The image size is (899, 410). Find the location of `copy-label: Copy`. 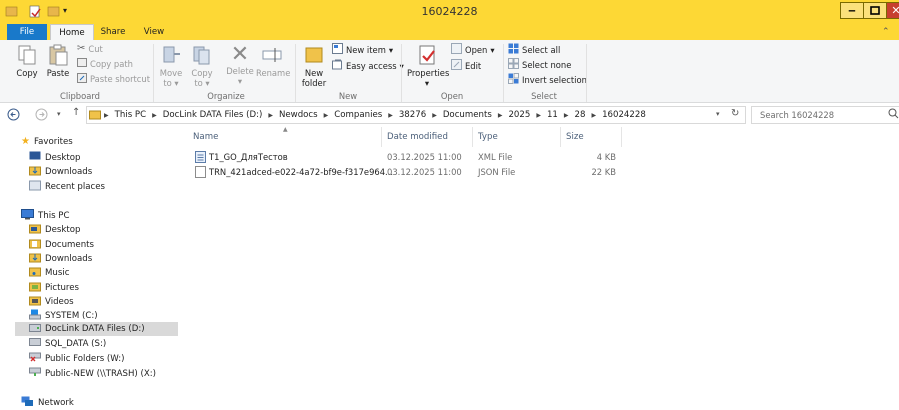

copy-label: Copy is located at coordinates (27, 73).